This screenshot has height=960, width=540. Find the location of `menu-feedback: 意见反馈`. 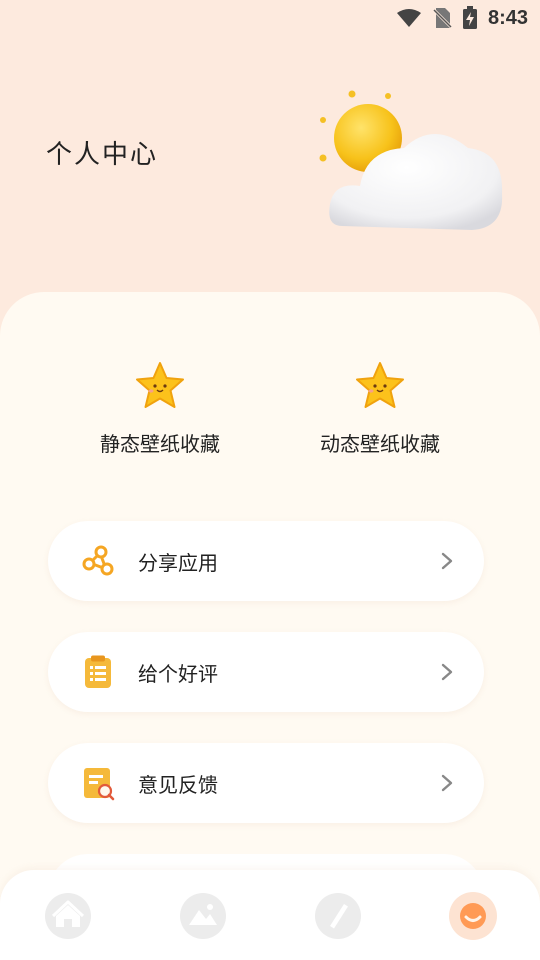

menu-feedback: 意见反馈 is located at coordinates (266, 783).